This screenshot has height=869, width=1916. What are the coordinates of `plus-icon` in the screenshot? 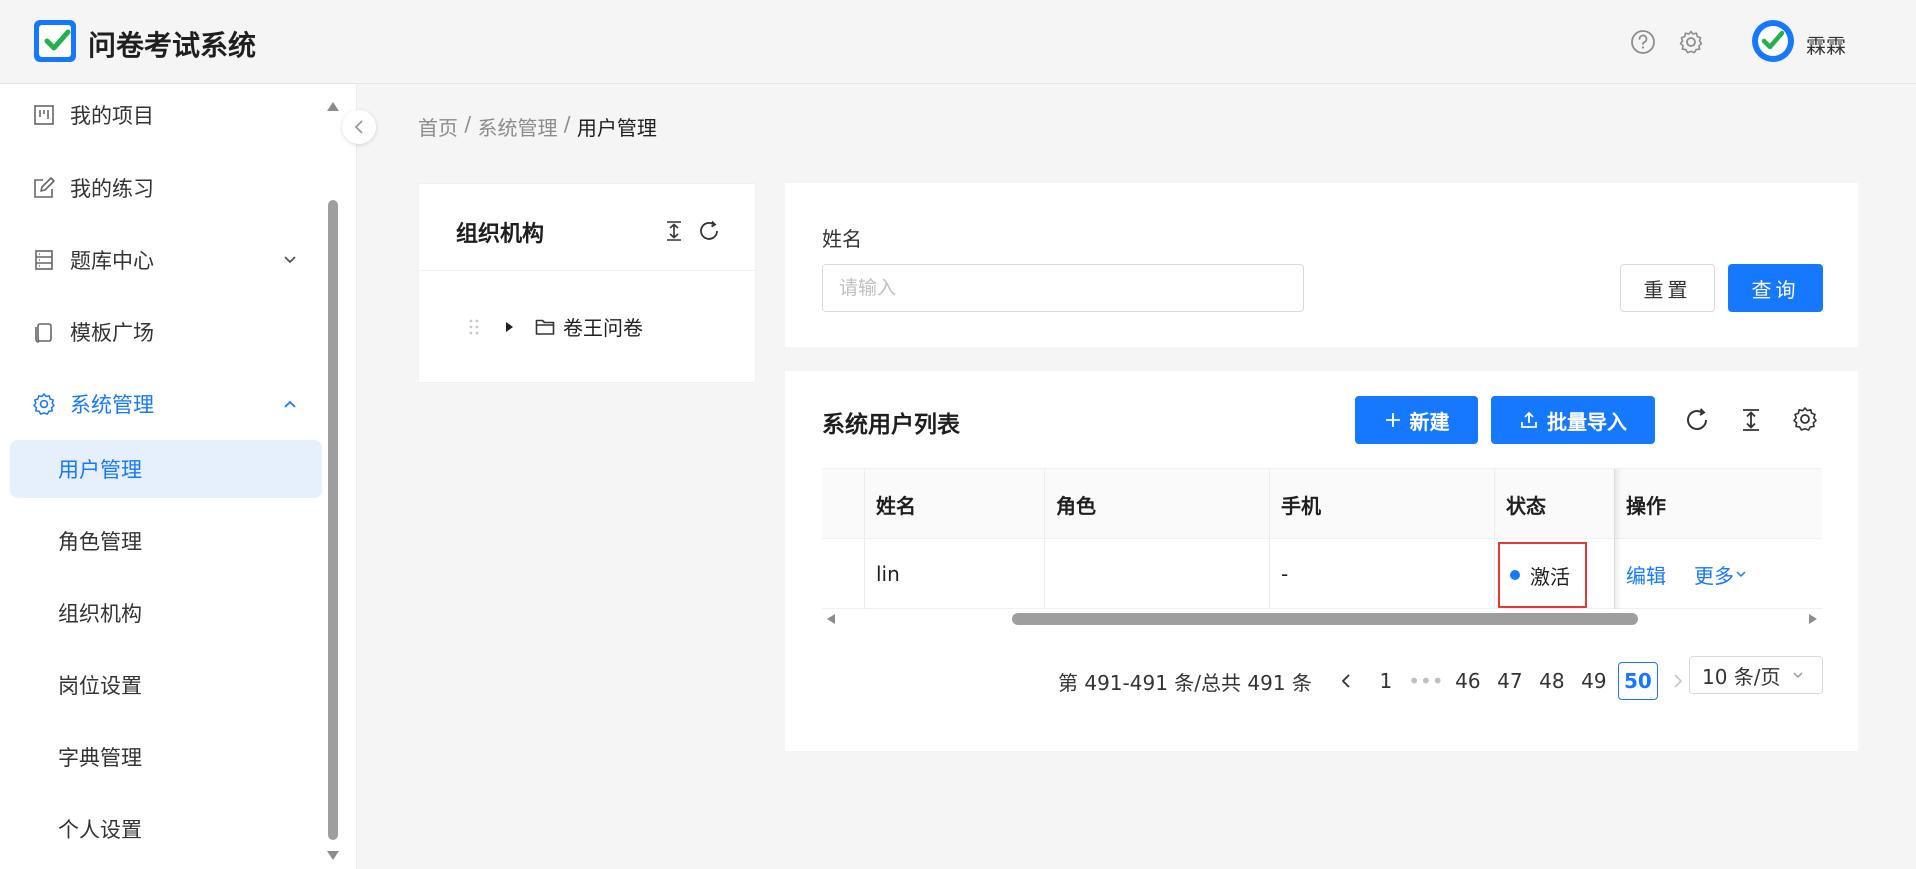 It's located at (1392, 420).